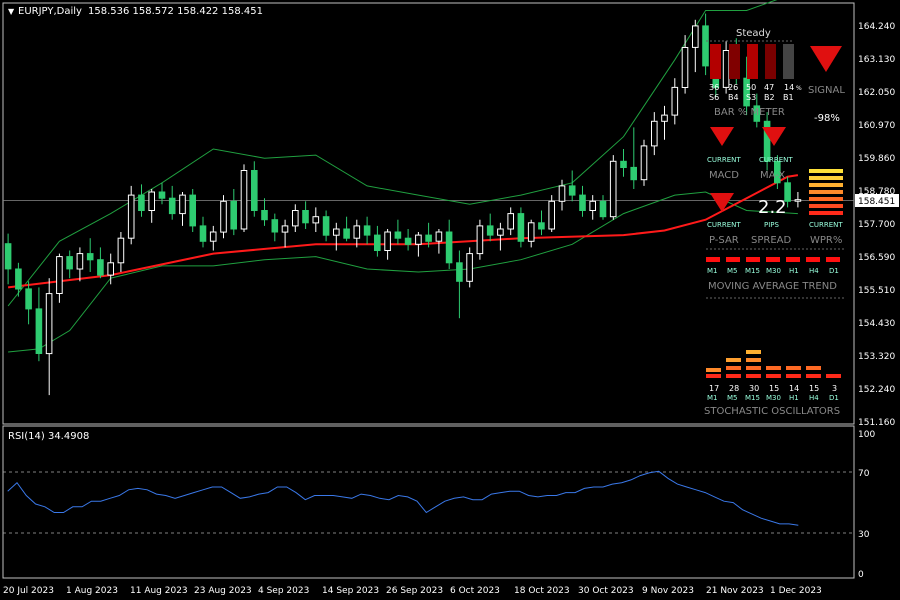 This screenshot has height=600, width=900. Describe the element at coordinates (772, 225) in the screenshot. I see `pips-label: PIPS` at that location.